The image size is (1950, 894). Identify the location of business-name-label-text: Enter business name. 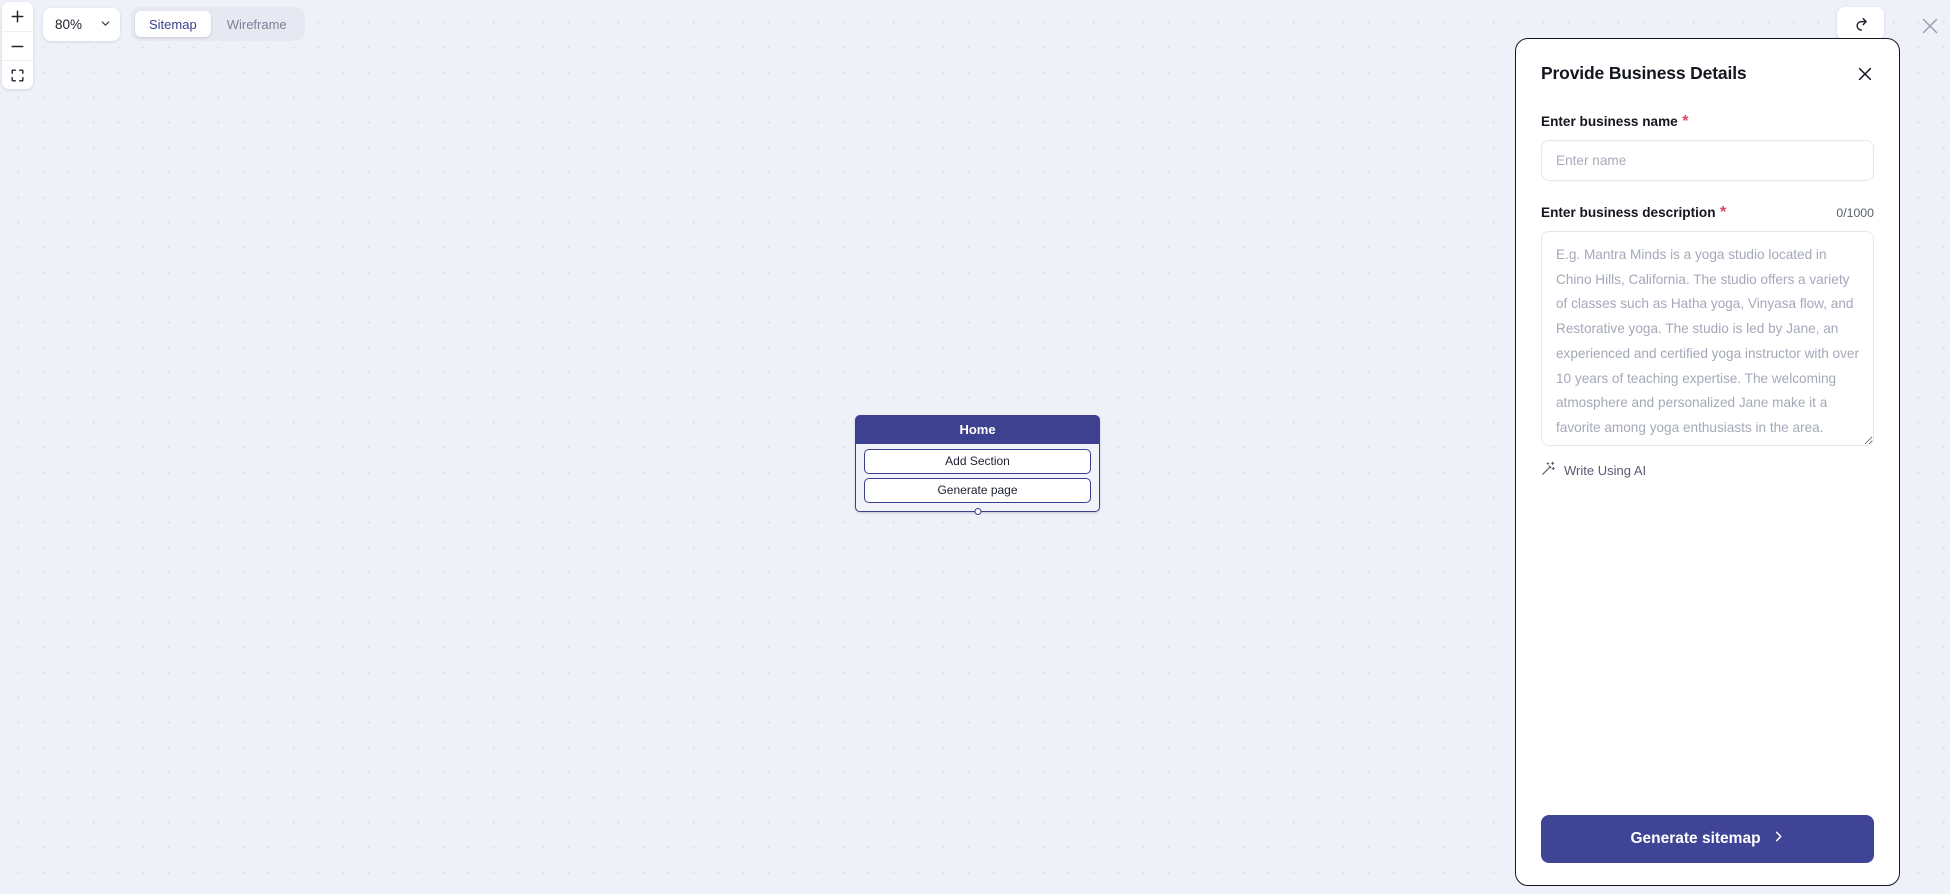
(1609, 121).